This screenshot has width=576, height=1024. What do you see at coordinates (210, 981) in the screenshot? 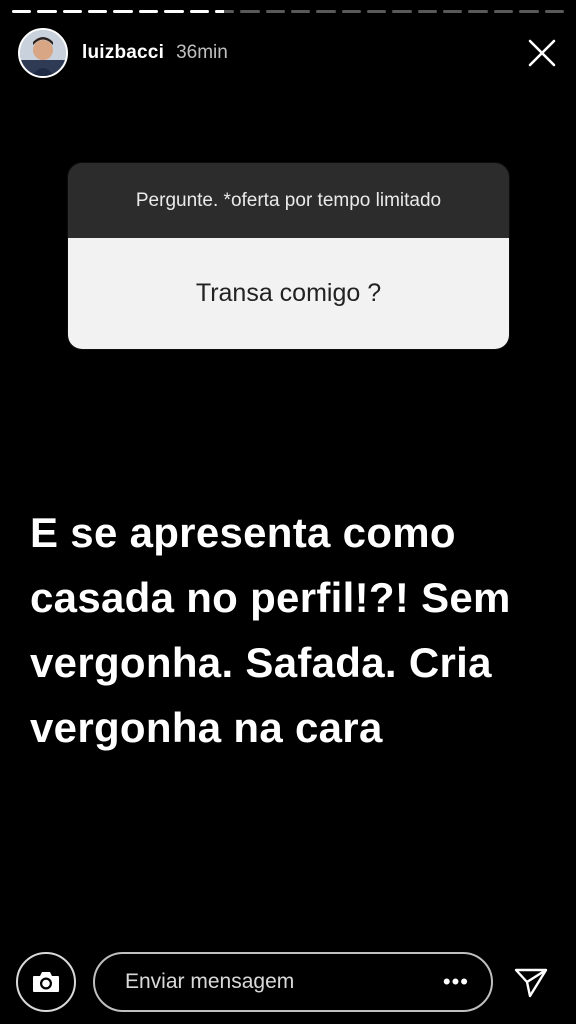
I see `message-placeholder: Enviar mensagem` at bounding box center [210, 981].